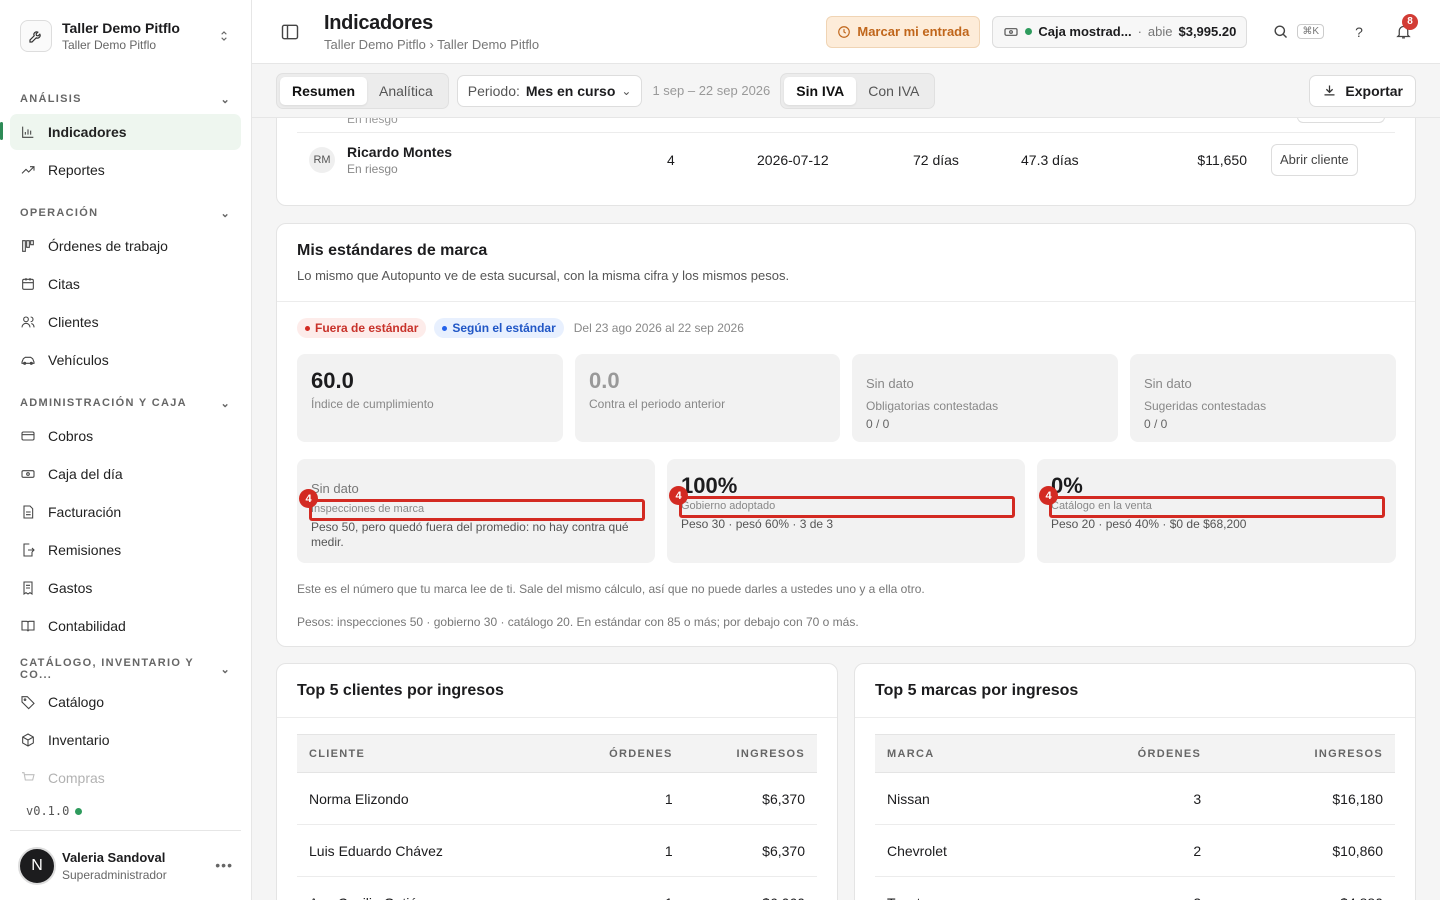  I want to click on cash-icon, so click(1011, 31).